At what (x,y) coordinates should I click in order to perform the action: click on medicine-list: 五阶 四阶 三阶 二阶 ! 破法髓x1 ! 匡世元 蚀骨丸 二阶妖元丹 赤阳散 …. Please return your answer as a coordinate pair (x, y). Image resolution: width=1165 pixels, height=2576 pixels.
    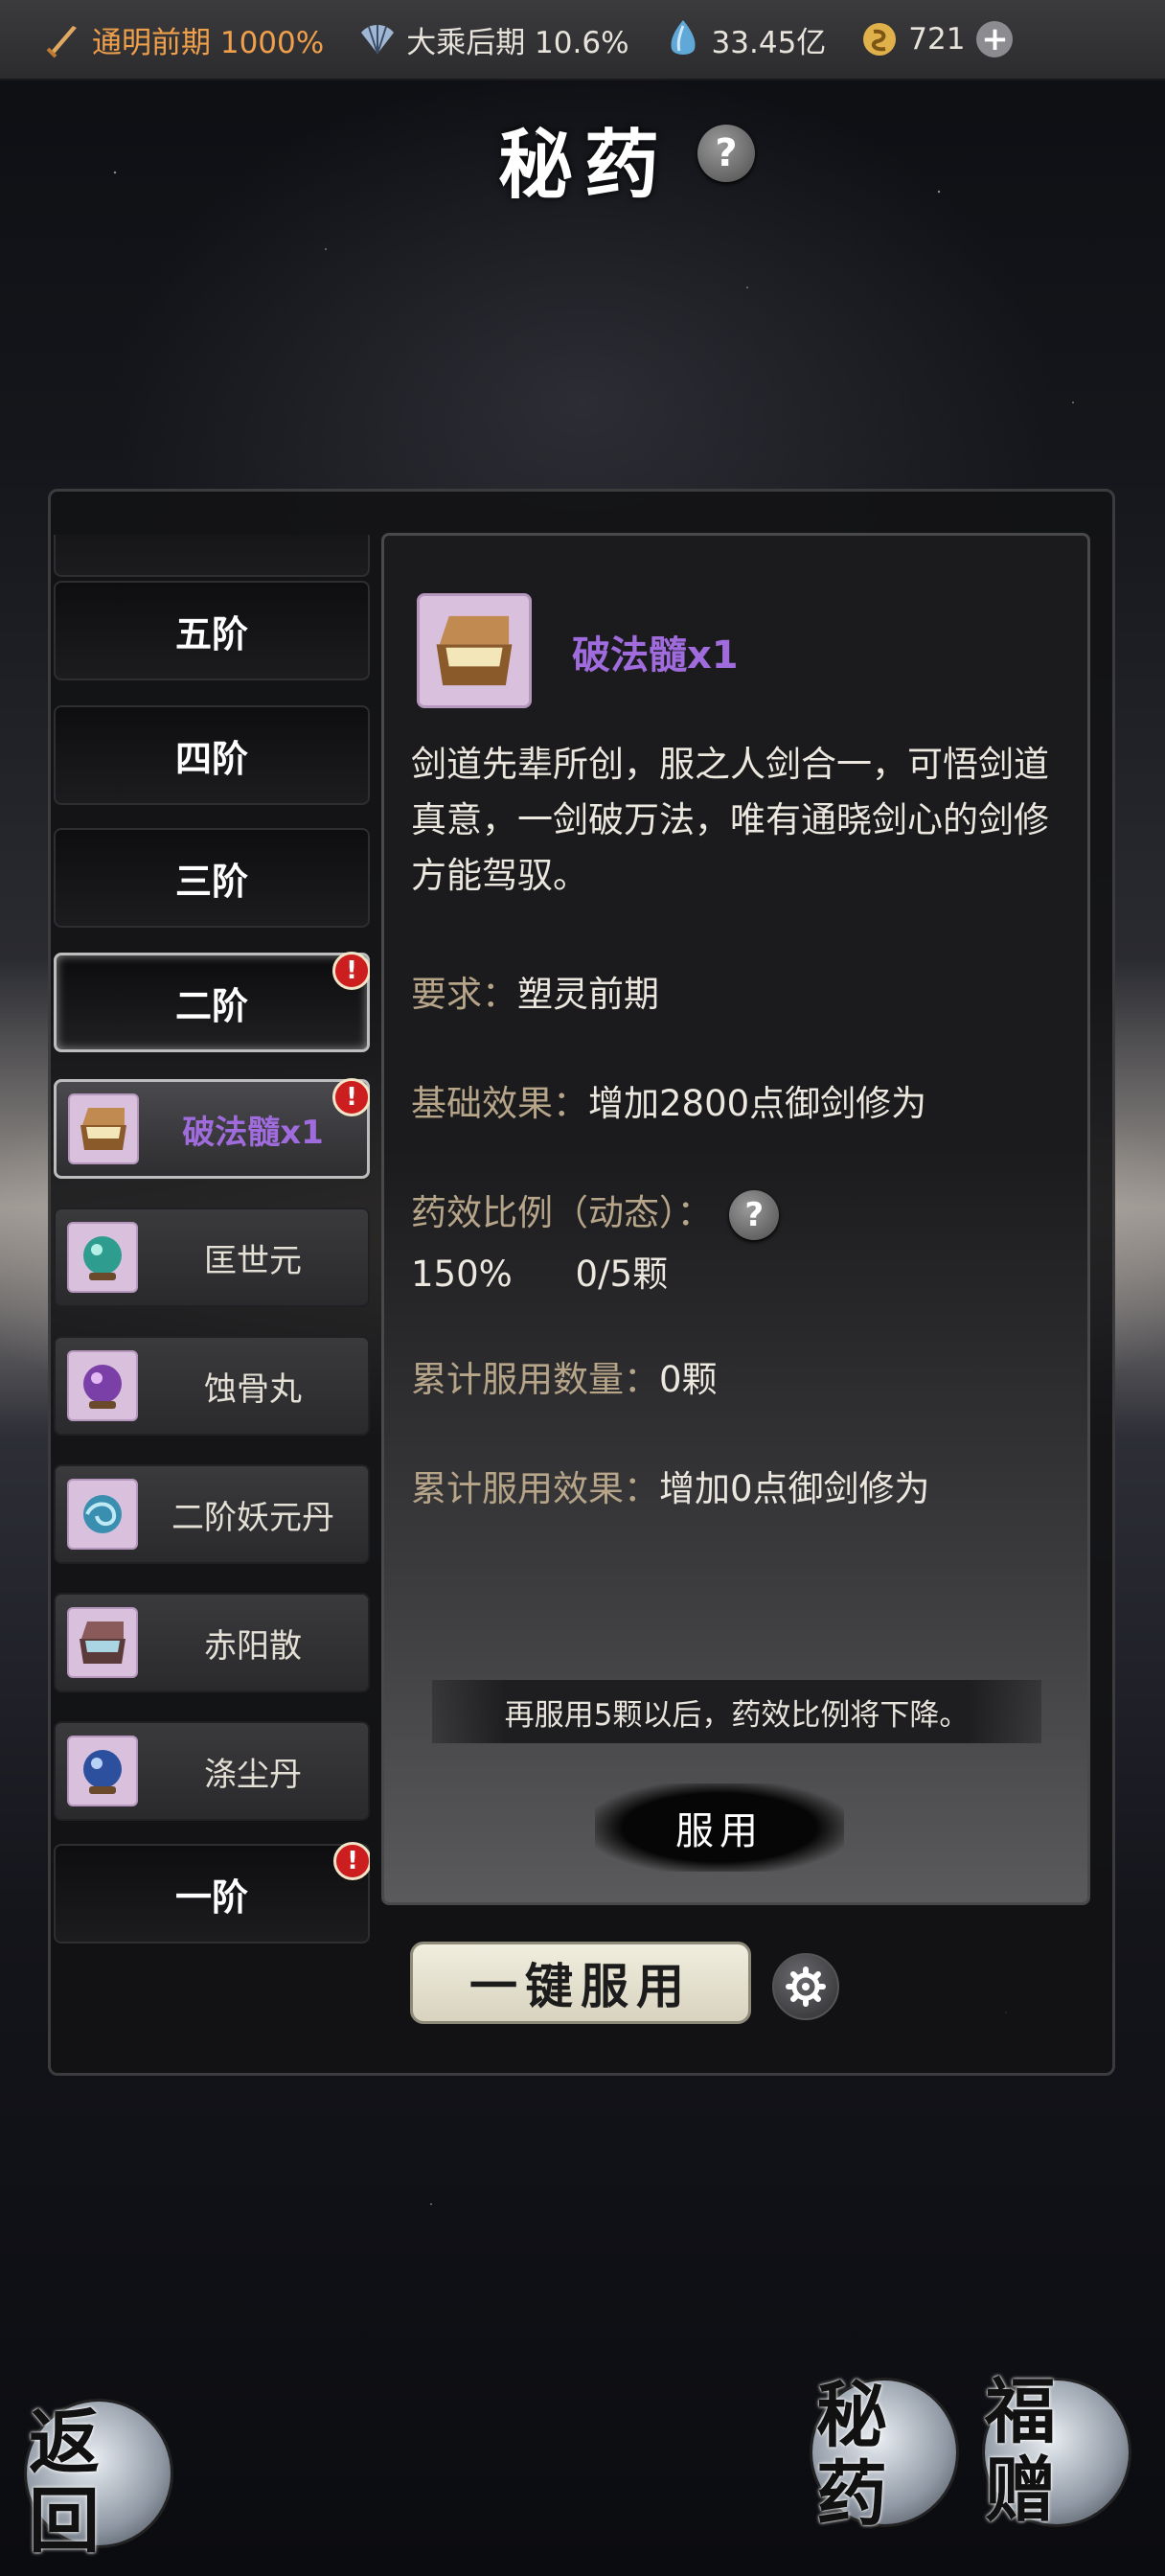
    Looking at the image, I should click on (212, 1239).